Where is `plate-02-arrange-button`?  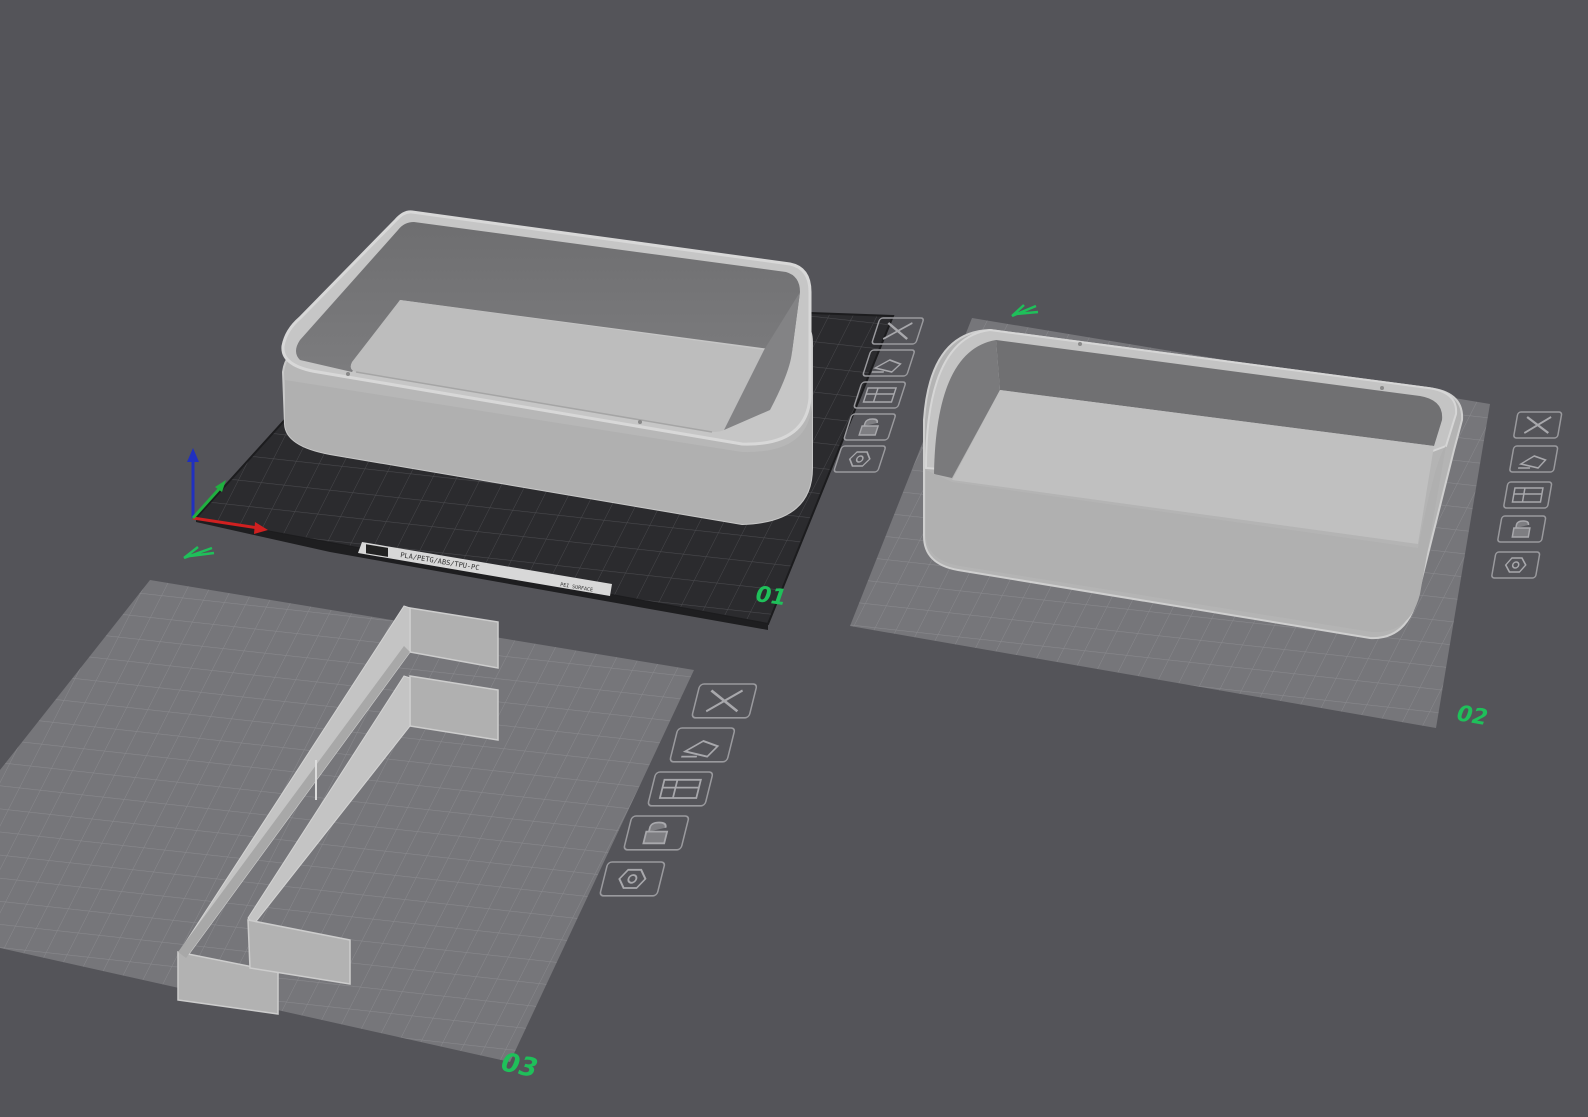
plate-02-arrange-button is located at coordinates (1528, 495).